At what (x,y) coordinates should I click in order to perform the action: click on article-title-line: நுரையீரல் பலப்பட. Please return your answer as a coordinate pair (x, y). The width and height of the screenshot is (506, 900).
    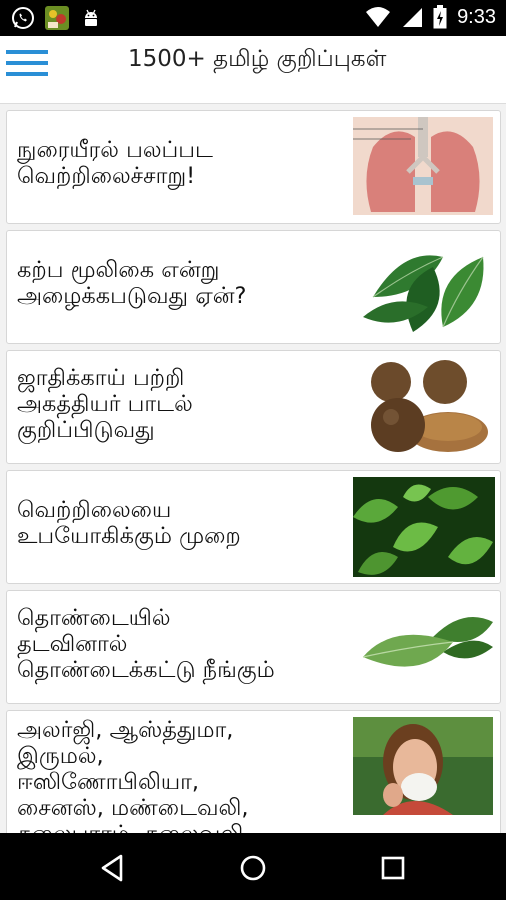
    Looking at the image, I should click on (115, 150).